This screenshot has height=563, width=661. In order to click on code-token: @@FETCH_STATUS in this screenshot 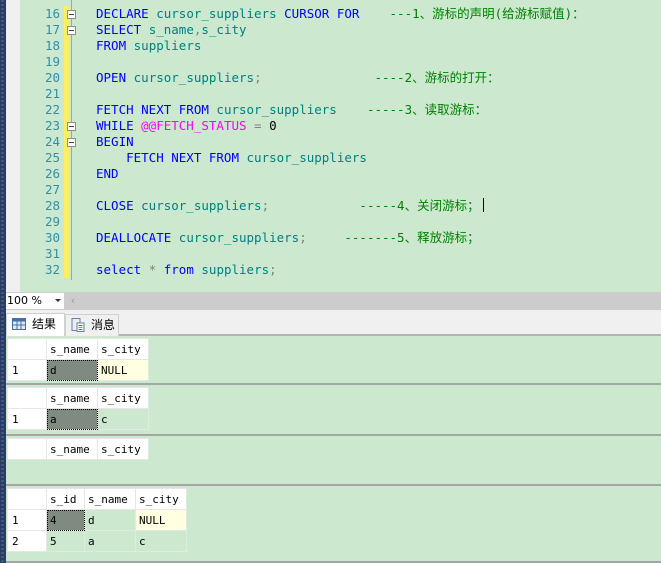, I will do `click(194, 125)`.